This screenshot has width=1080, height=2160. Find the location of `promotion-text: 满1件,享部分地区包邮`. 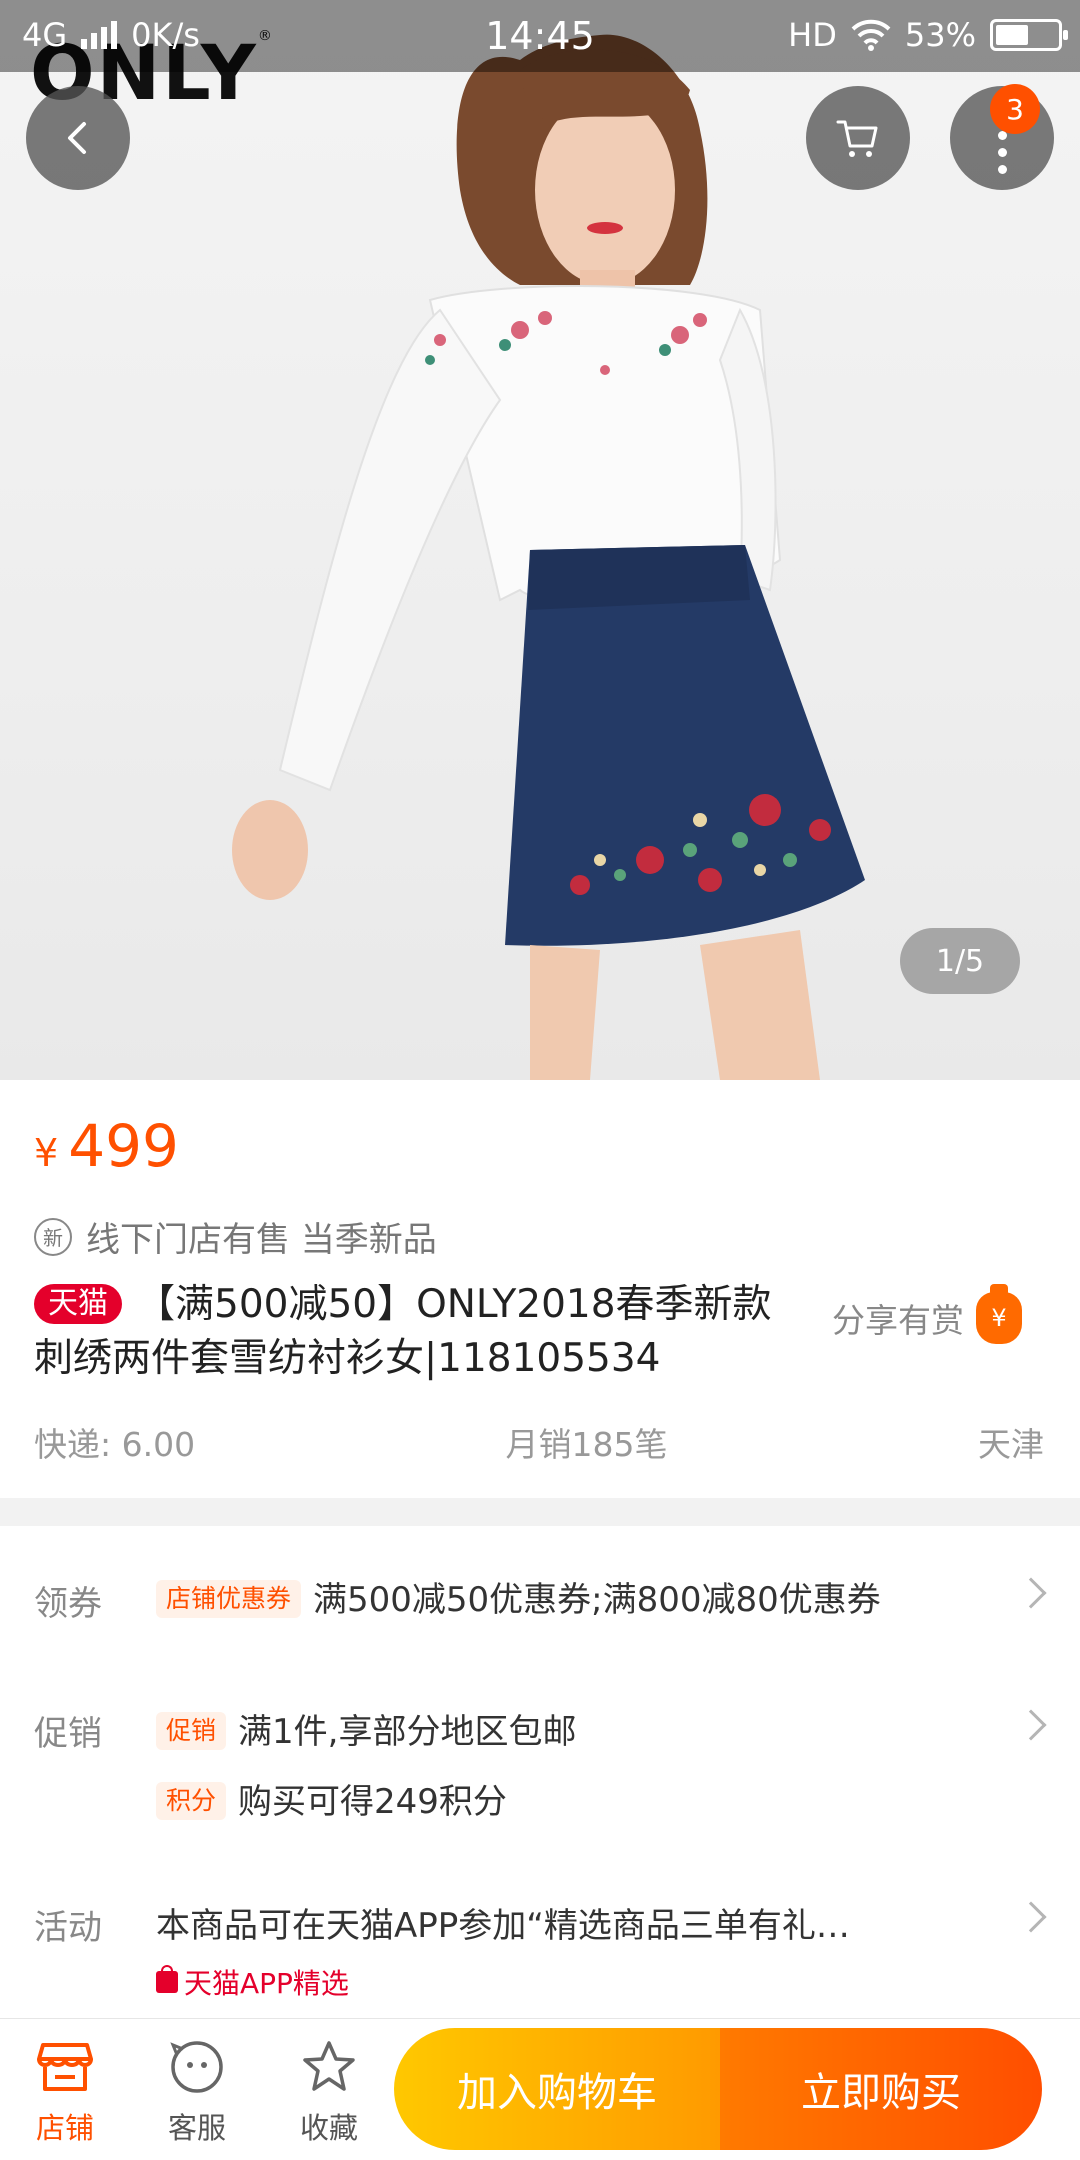

promotion-text: 满1件,享部分地区包邮 is located at coordinates (407, 1732).